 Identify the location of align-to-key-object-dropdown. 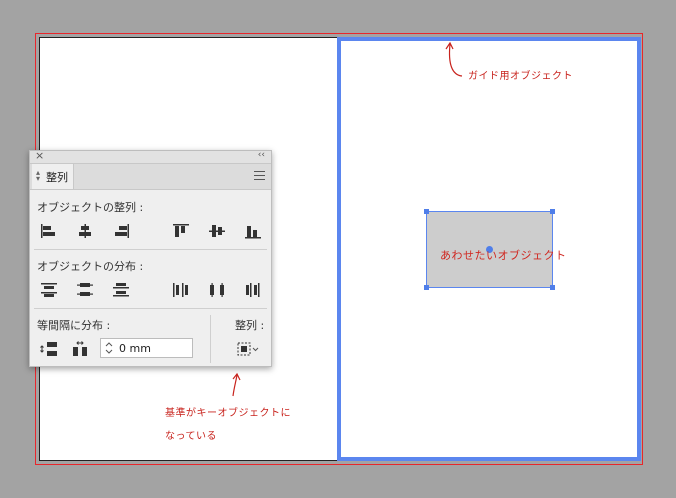
(248, 349).